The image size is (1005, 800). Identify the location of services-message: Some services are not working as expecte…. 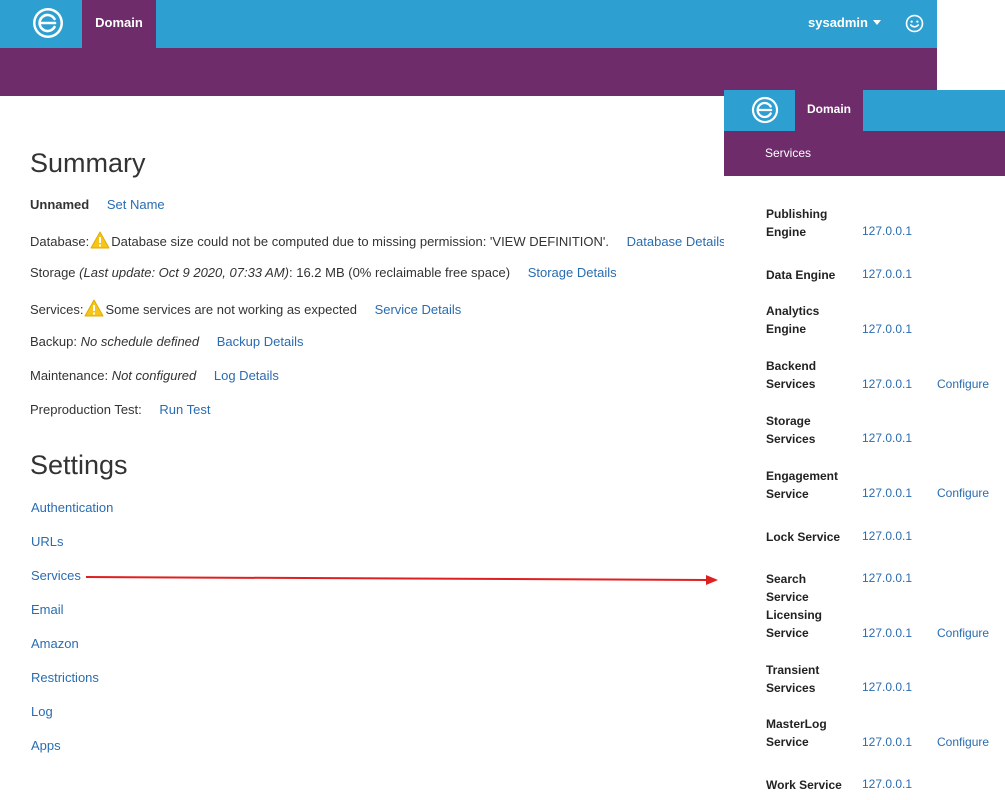
(231, 309).